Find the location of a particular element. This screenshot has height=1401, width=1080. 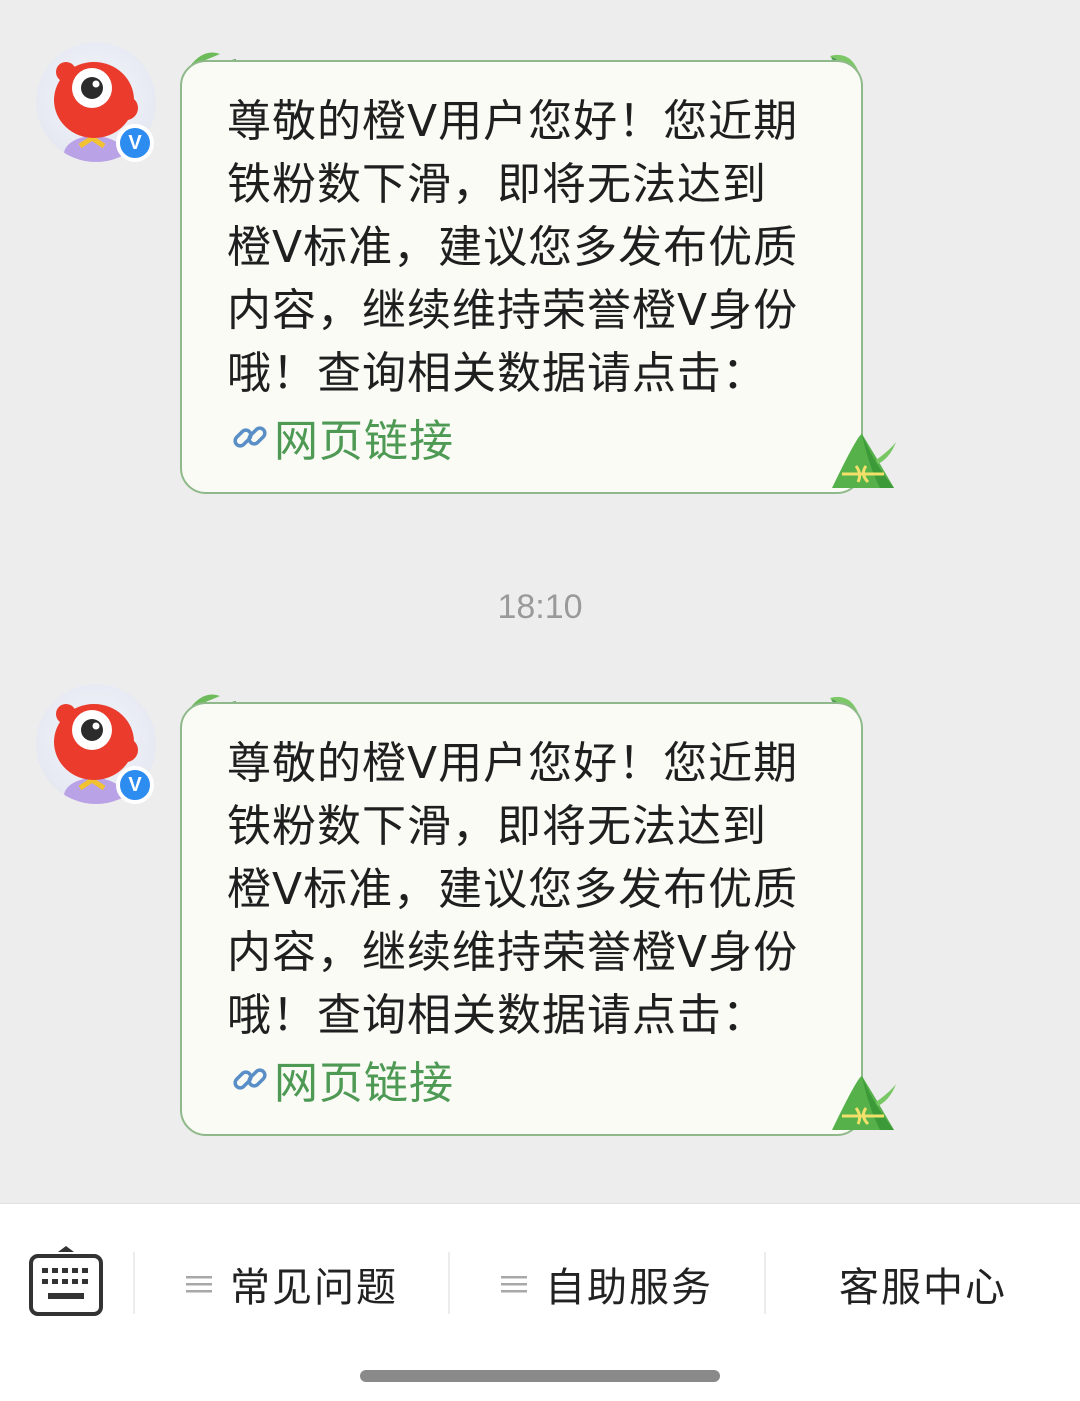

menu-faq-label: 常见问题 is located at coordinates (314, 1288).